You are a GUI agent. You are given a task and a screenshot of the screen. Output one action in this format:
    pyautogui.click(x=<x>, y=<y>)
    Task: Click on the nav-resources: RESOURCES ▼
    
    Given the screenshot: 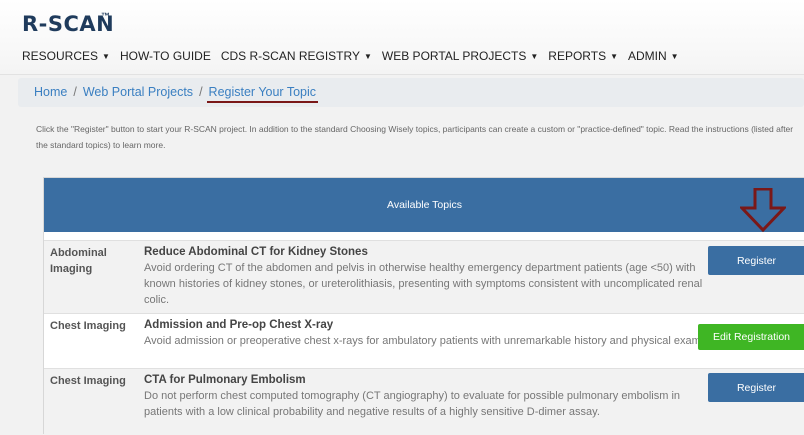 What is the action you would take?
    pyautogui.click(x=66, y=56)
    